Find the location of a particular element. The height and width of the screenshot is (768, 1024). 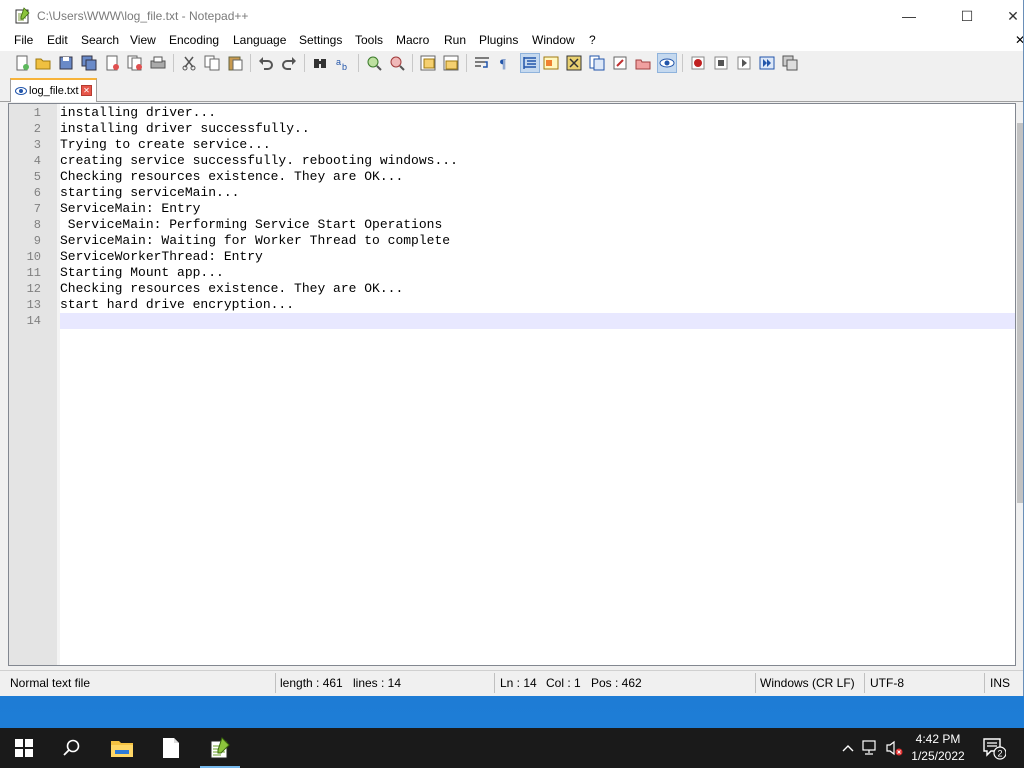

menu-tools: Tools is located at coordinates (369, 40).